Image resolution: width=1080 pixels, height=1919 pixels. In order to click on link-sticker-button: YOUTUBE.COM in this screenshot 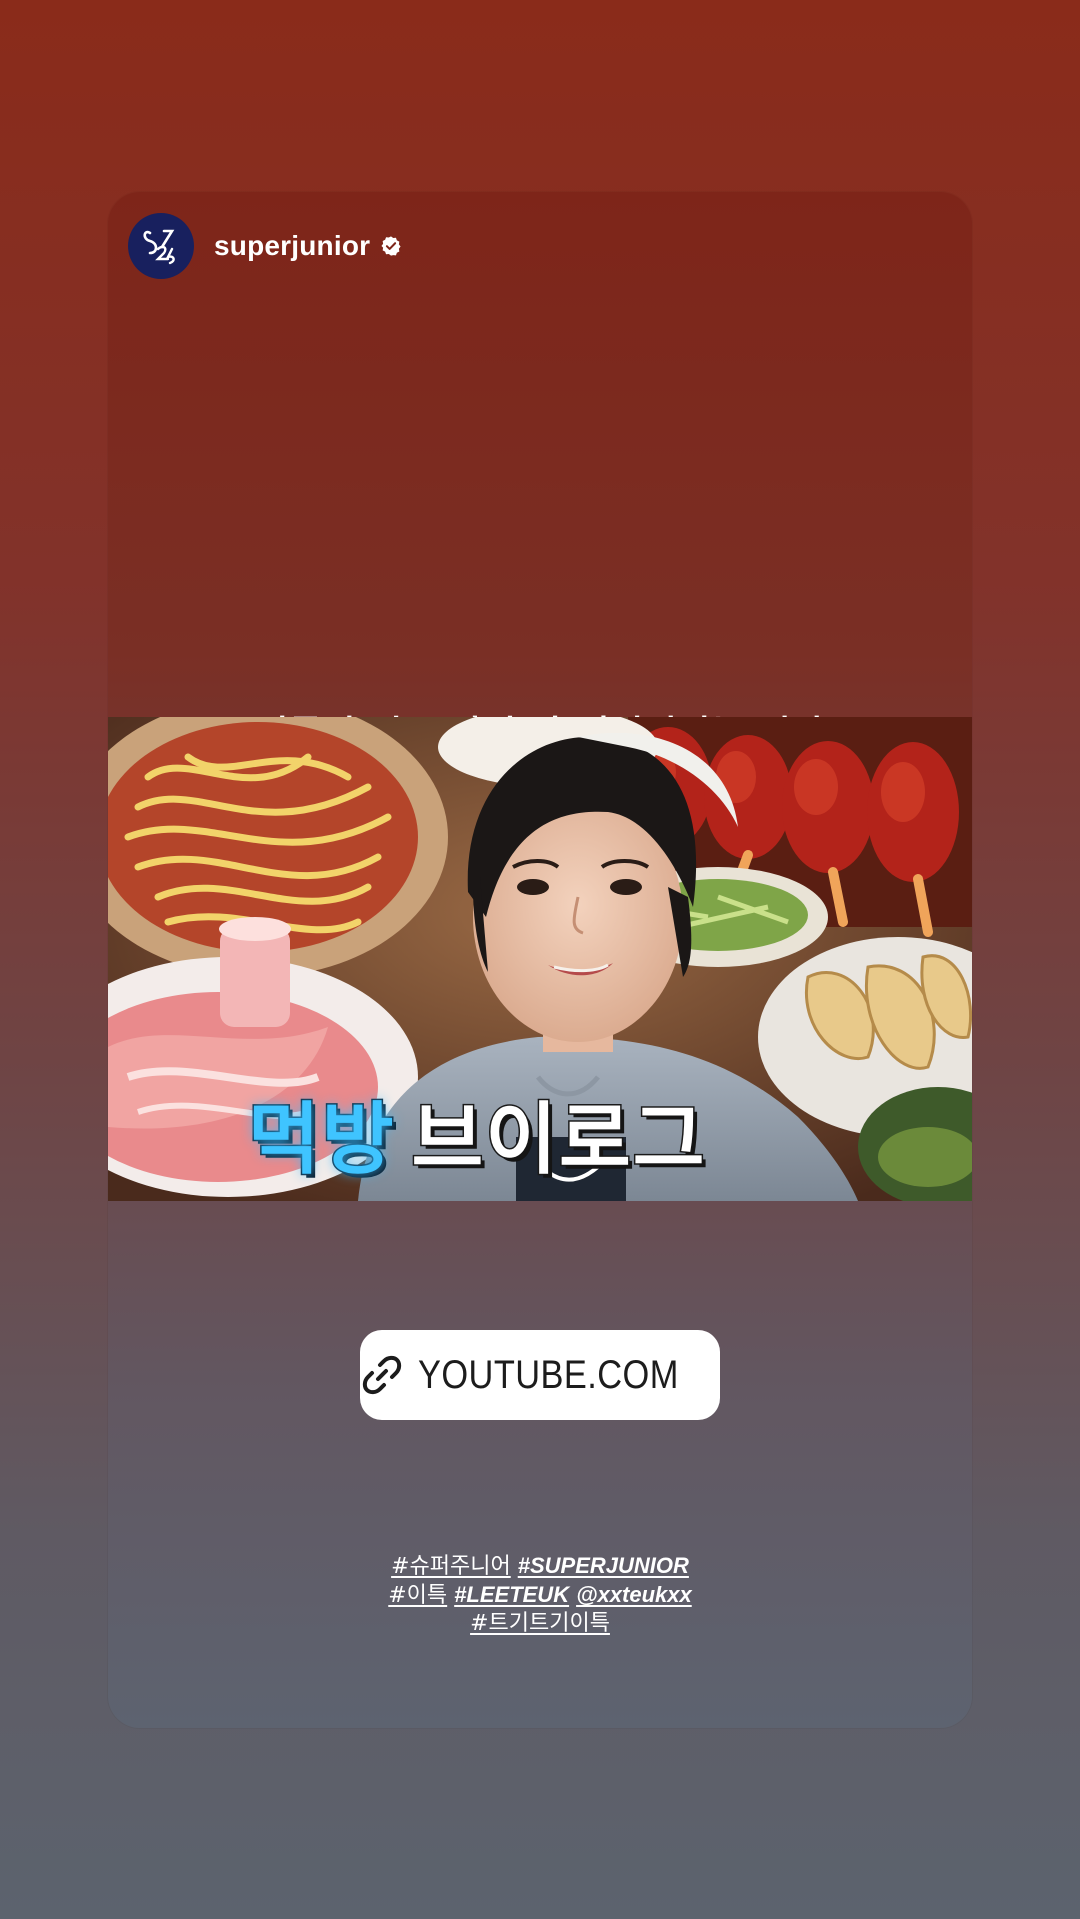, I will do `click(540, 1375)`.